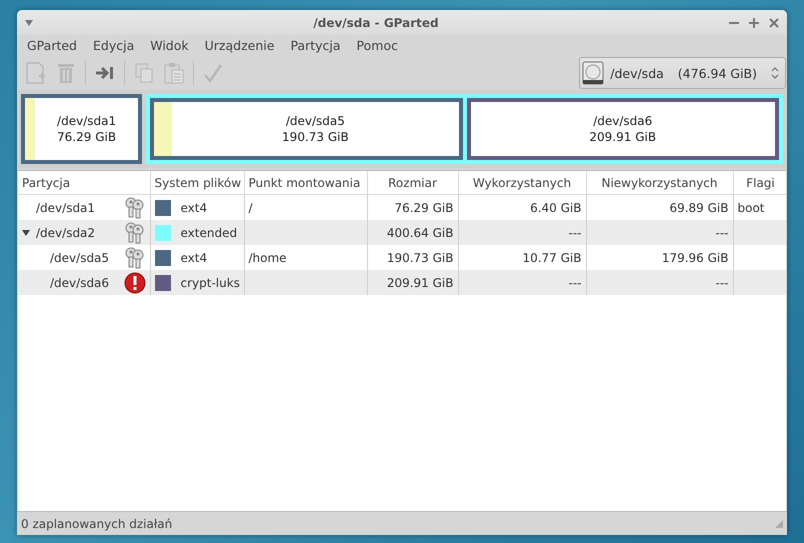  I want to click on copy-icon, so click(144, 73).